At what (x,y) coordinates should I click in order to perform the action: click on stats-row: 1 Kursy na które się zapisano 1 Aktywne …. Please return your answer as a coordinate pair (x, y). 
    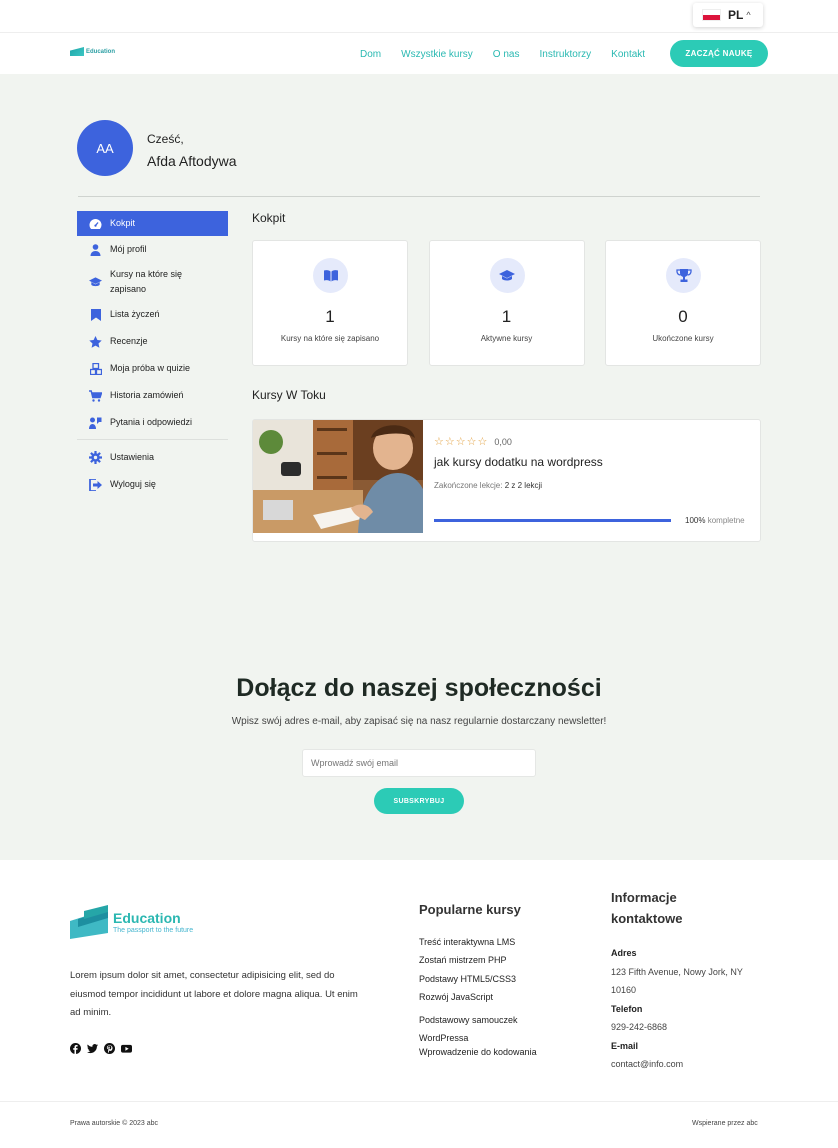
    Looking at the image, I should click on (506, 303).